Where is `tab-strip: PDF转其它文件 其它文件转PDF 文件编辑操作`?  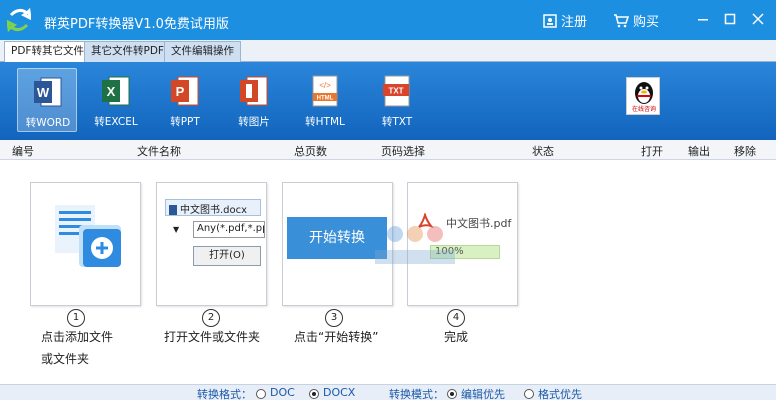 tab-strip: PDF转其它文件 其它文件转PDF 文件编辑操作 is located at coordinates (388, 51).